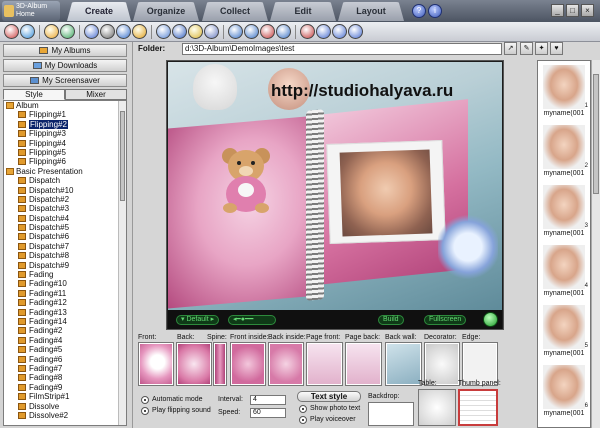 This screenshot has width=600, height=428. I want to click on thumb-panel-thumb, so click(478, 407).